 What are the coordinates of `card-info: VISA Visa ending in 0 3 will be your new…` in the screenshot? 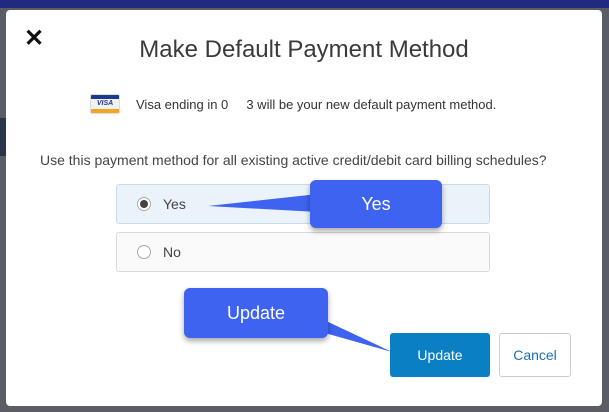 It's located at (293, 104).